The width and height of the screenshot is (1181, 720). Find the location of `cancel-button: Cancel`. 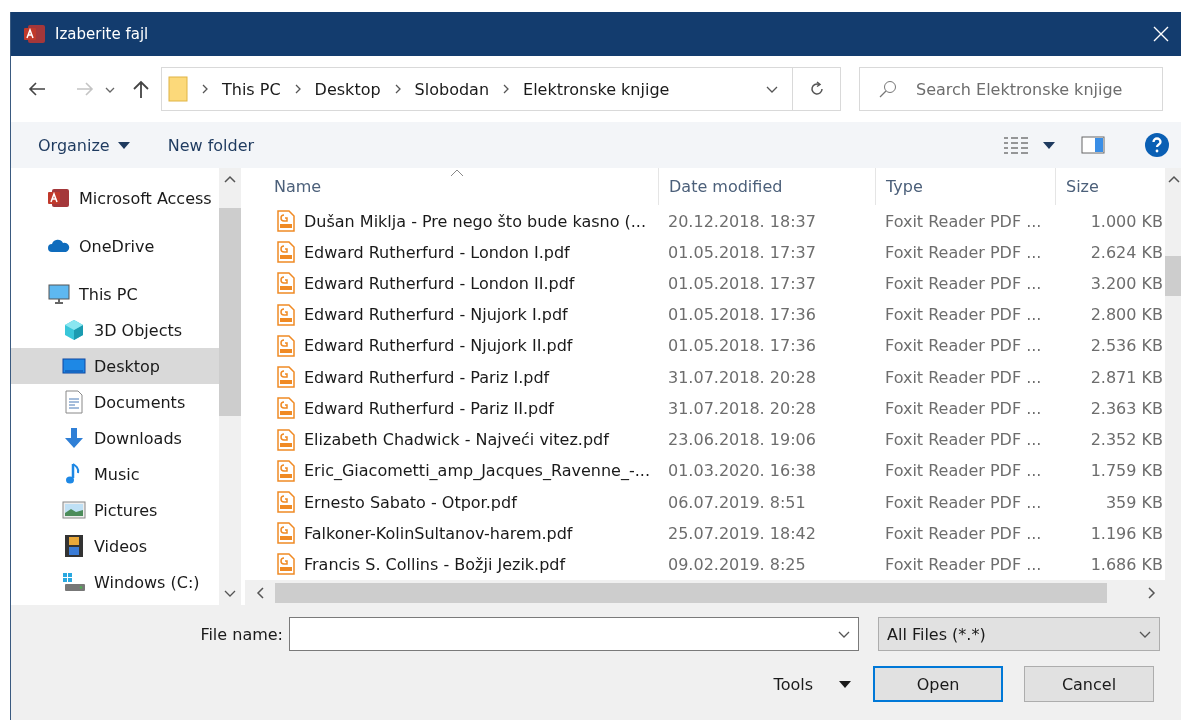

cancel-button: Cancel is located at coordinates (1089, 684).